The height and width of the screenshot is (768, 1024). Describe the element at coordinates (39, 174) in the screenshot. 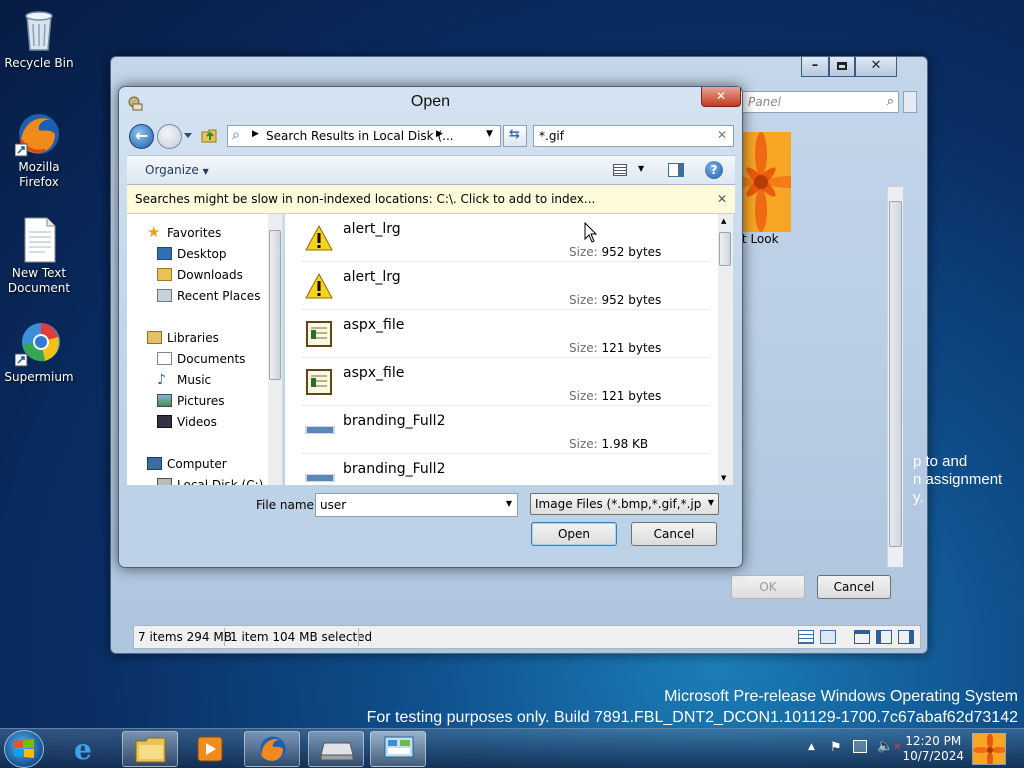

I see `desktop-icon-label: Mozilla Firefox` at that location.